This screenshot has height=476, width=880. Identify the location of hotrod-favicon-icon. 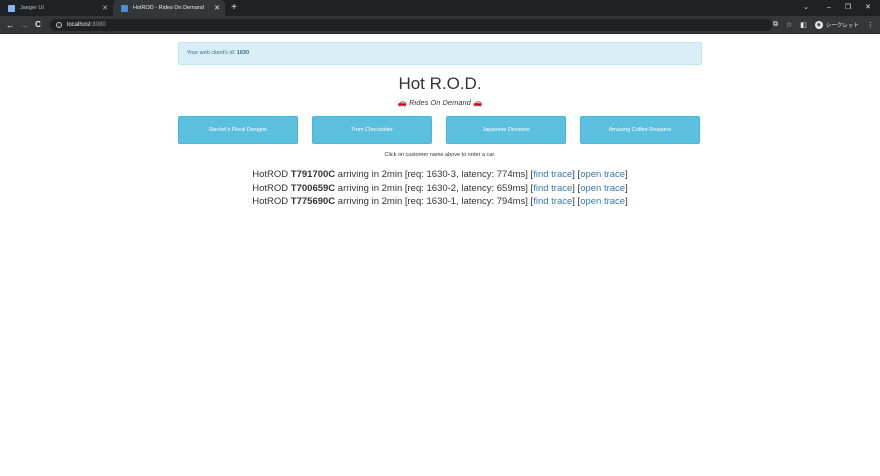
(124, 8).